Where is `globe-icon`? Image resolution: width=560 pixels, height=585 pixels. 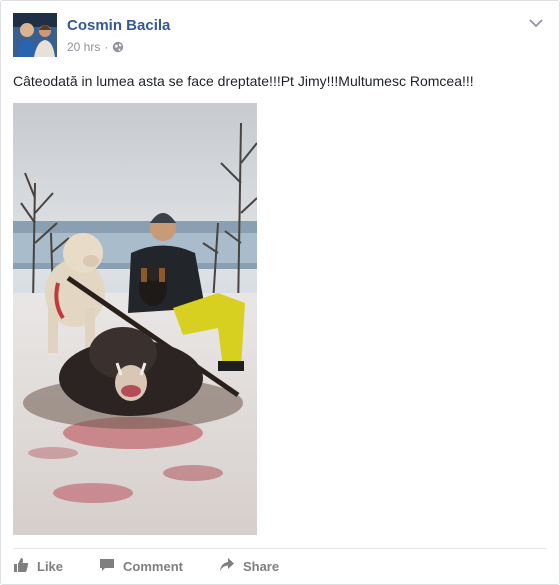 globe-icon is located at coordinates (118, 47).